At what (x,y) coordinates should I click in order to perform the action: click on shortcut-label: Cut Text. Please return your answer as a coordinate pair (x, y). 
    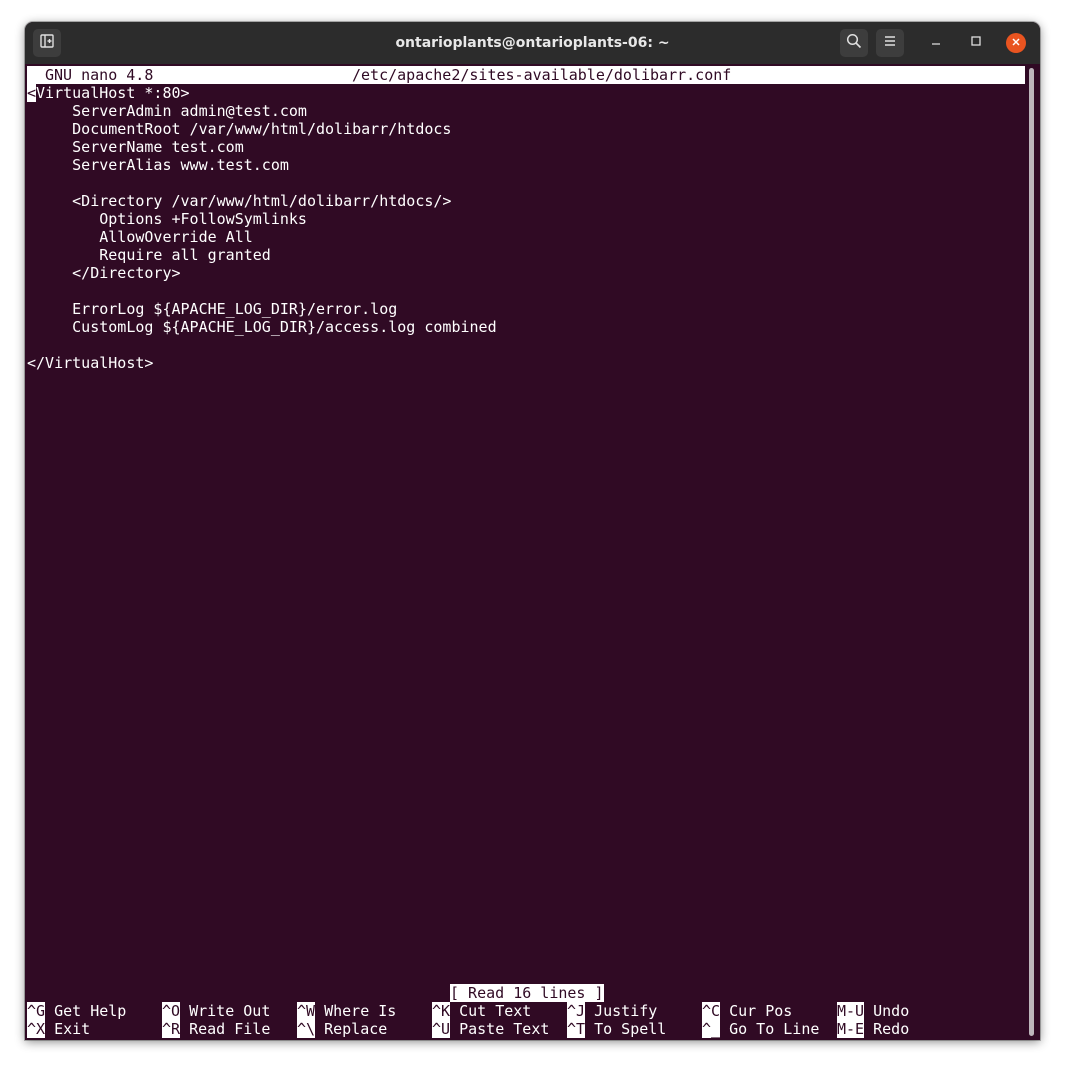
    Looking at the image, I should click on (495, 1011).